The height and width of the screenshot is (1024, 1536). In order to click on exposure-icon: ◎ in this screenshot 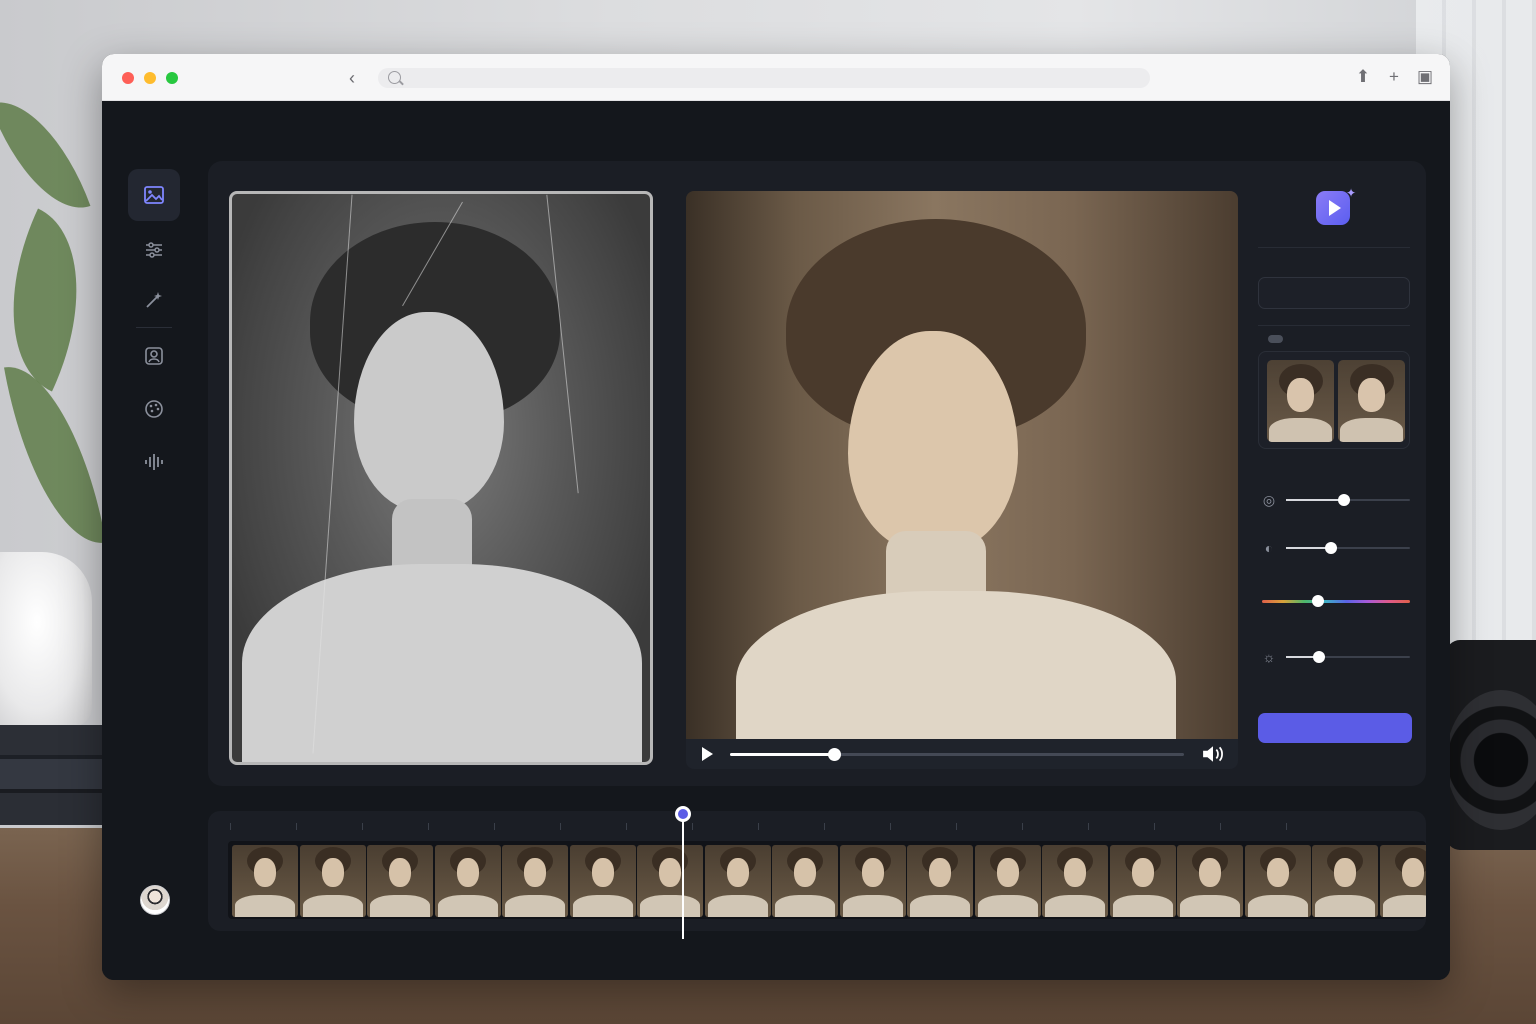, I will do `click(1269, 500)`.